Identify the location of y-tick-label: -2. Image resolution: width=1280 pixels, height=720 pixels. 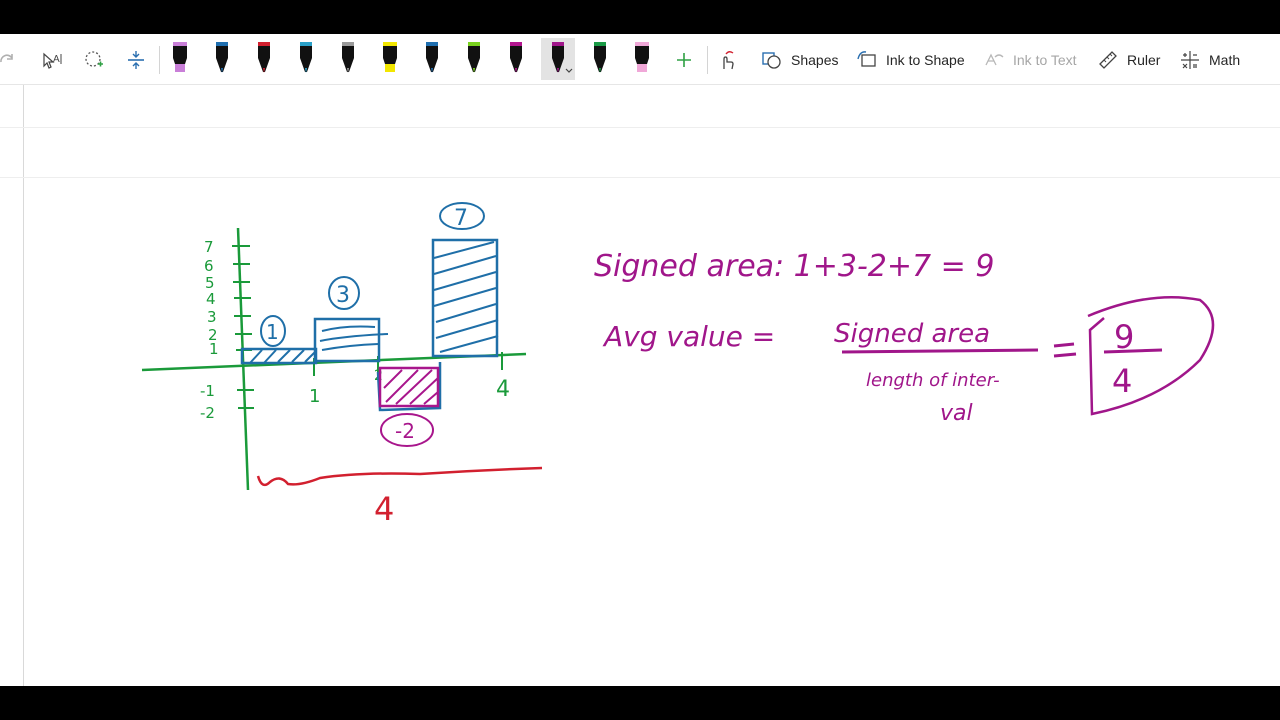
(207, 413).